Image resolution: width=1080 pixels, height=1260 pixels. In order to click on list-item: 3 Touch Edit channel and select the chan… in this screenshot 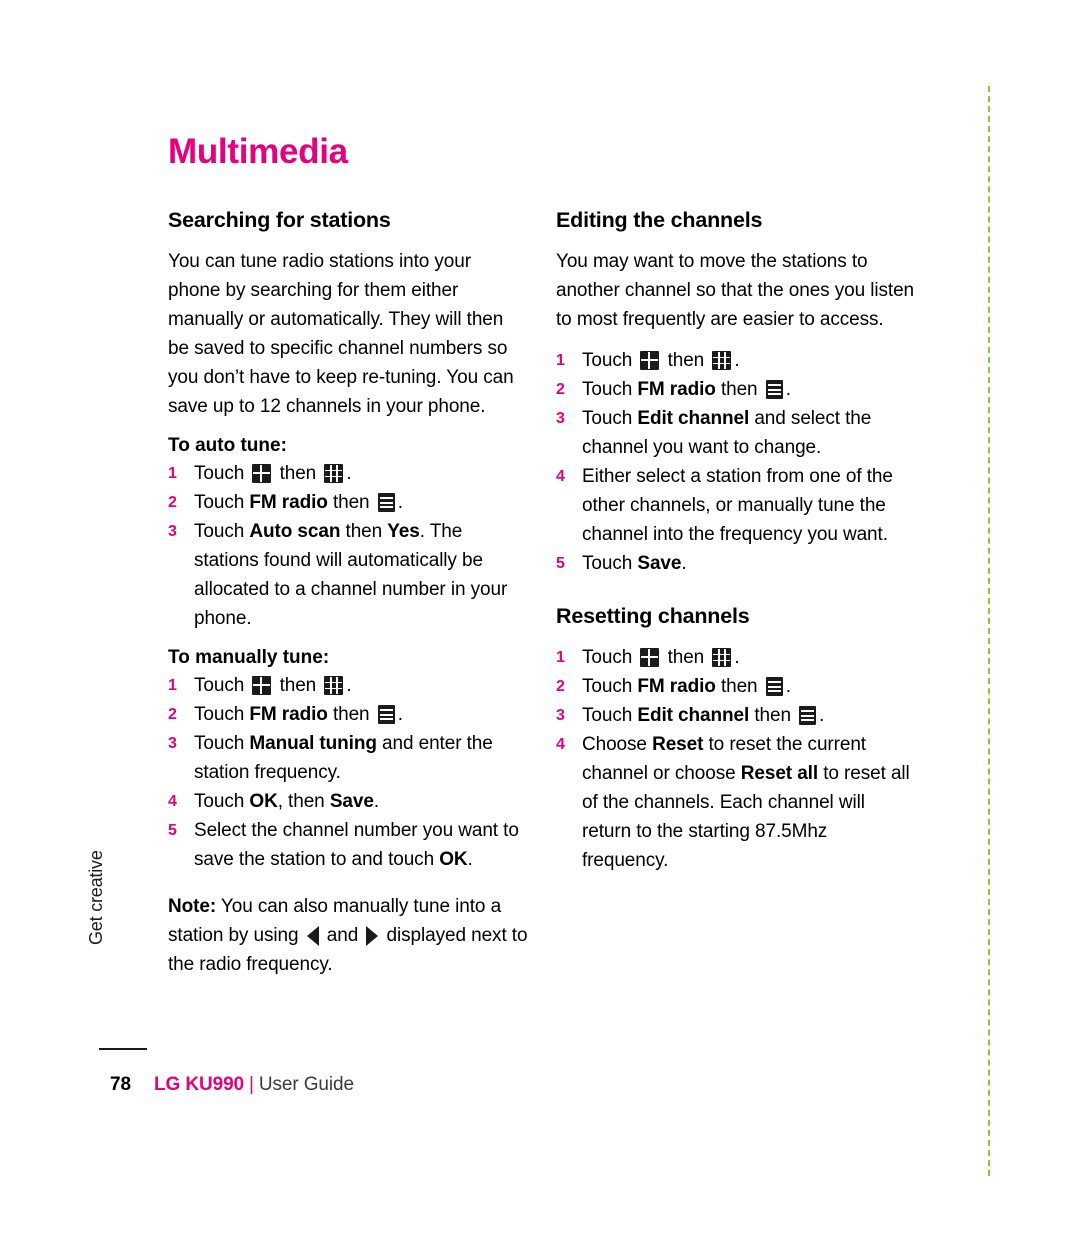, I will do `click(736, 433)`.